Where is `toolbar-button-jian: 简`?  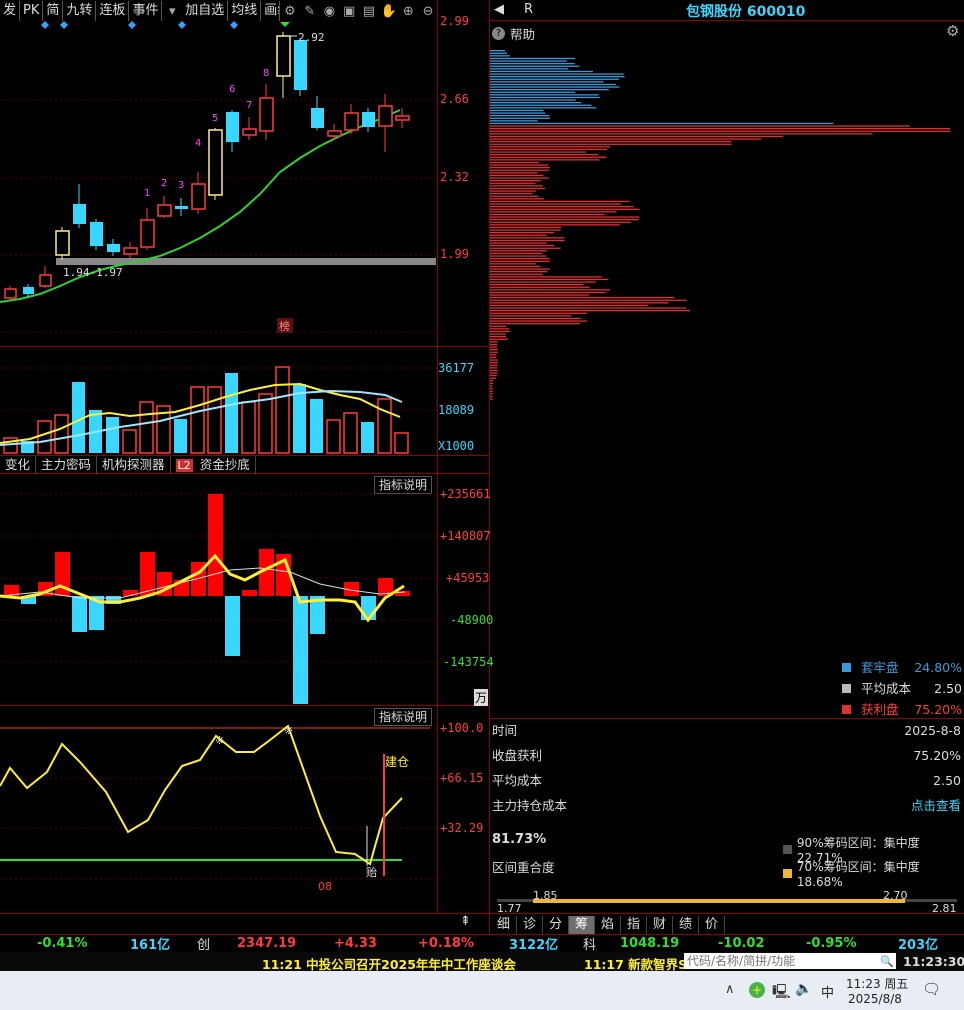
toolbar-button-jian: 简 is located at coordinates (53, 11).